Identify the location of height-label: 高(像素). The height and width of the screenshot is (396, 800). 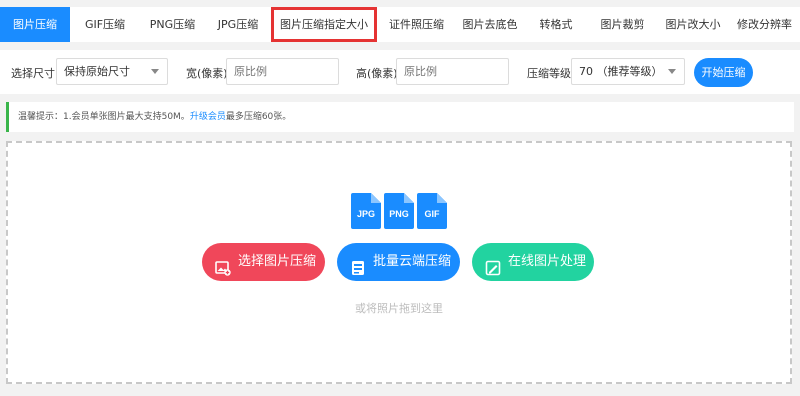
(377, 73).